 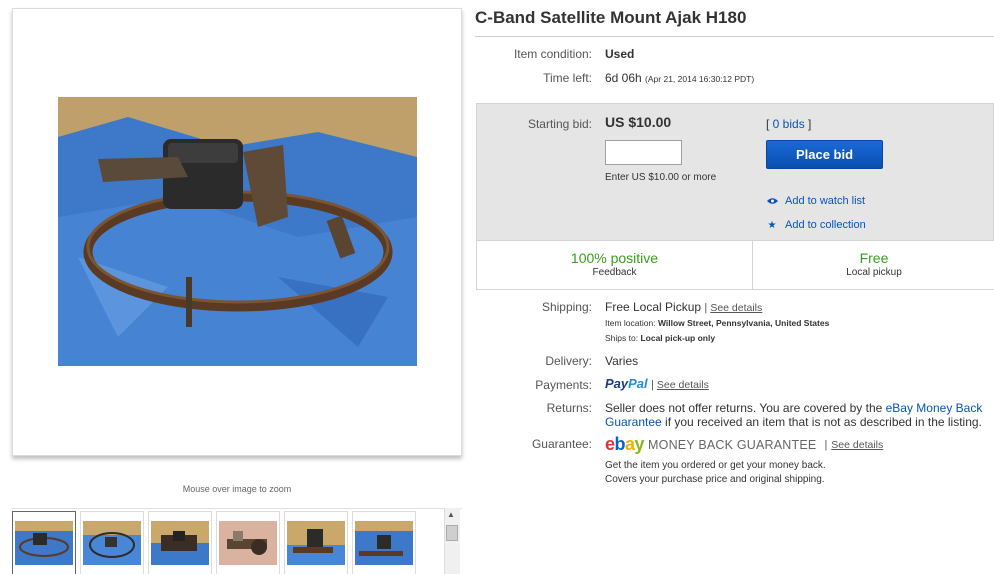 What do you see at coordinates (563, 385) in the screenshot?
I see `payments-label: Payments:` at bounding box center [563, 385].